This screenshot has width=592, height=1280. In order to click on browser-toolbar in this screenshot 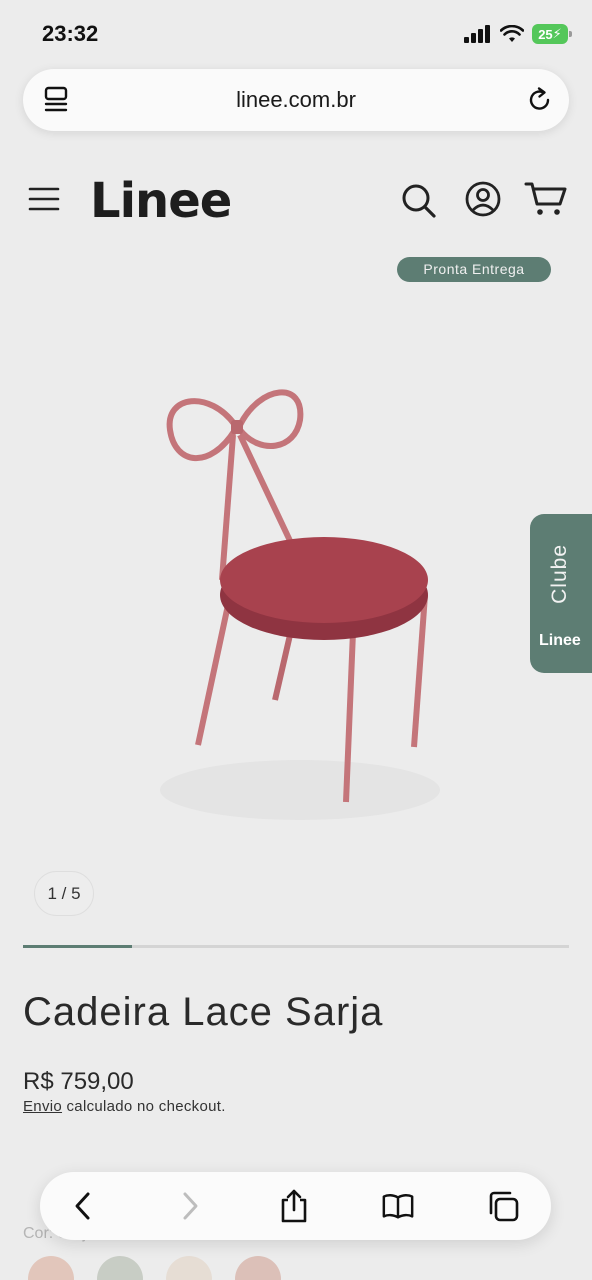, I will do `click(295, 1206)`.